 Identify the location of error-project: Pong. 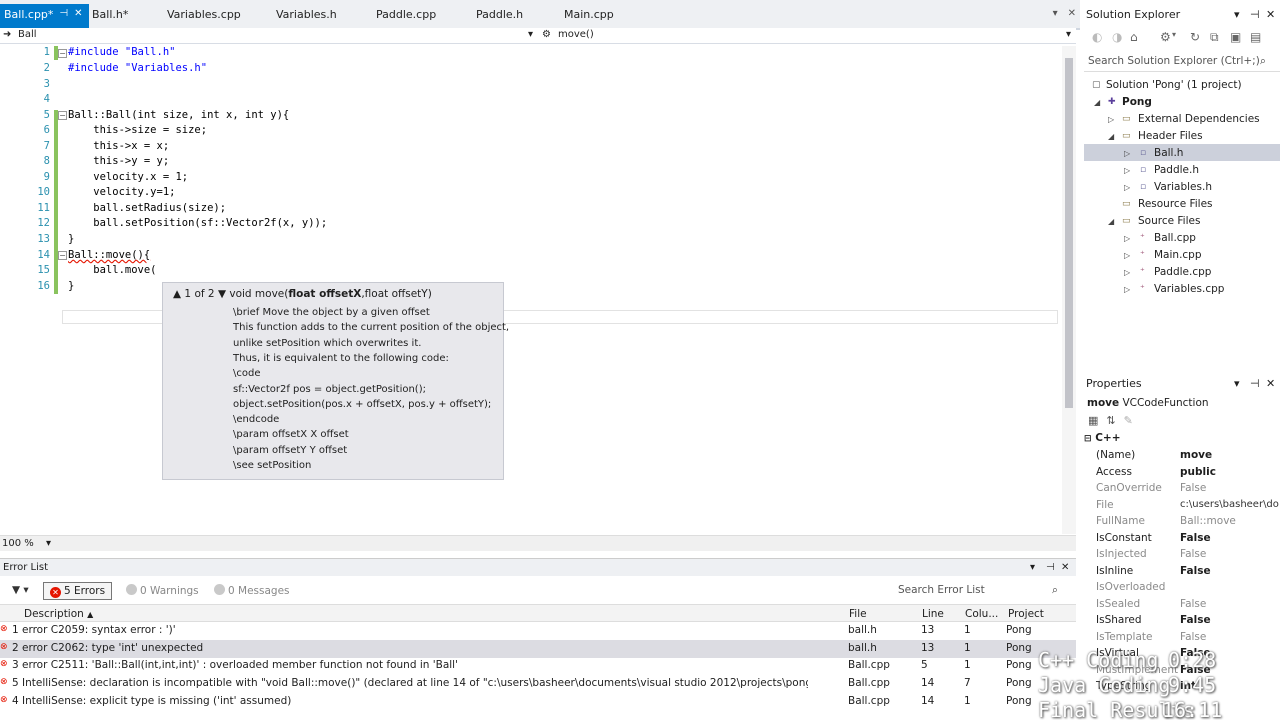
(1019, 648).